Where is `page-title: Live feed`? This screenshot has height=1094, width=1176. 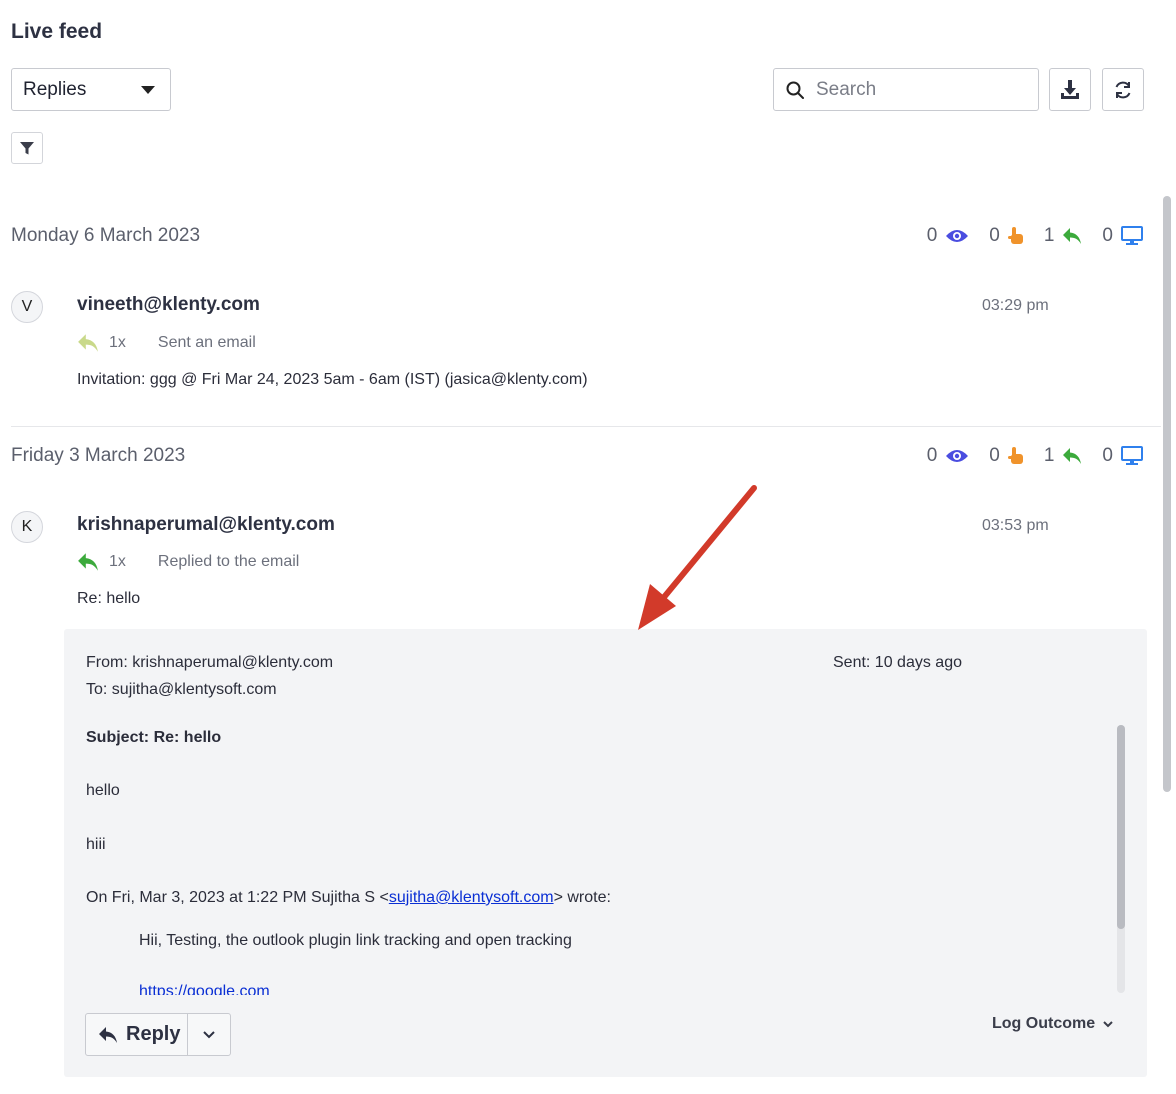 page-title: Live feed is located at coordinates (57, 31).